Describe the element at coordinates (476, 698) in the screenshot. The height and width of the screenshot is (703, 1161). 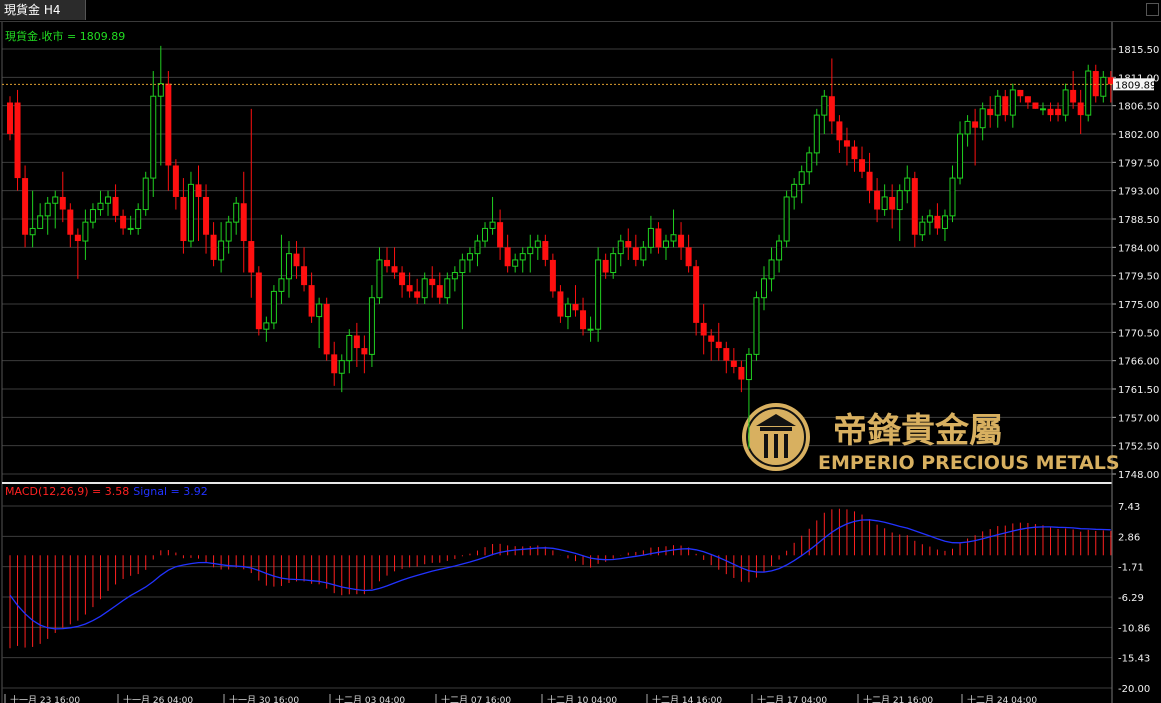
I see `time-tick-label: 十二月 07 16:00` at that location.